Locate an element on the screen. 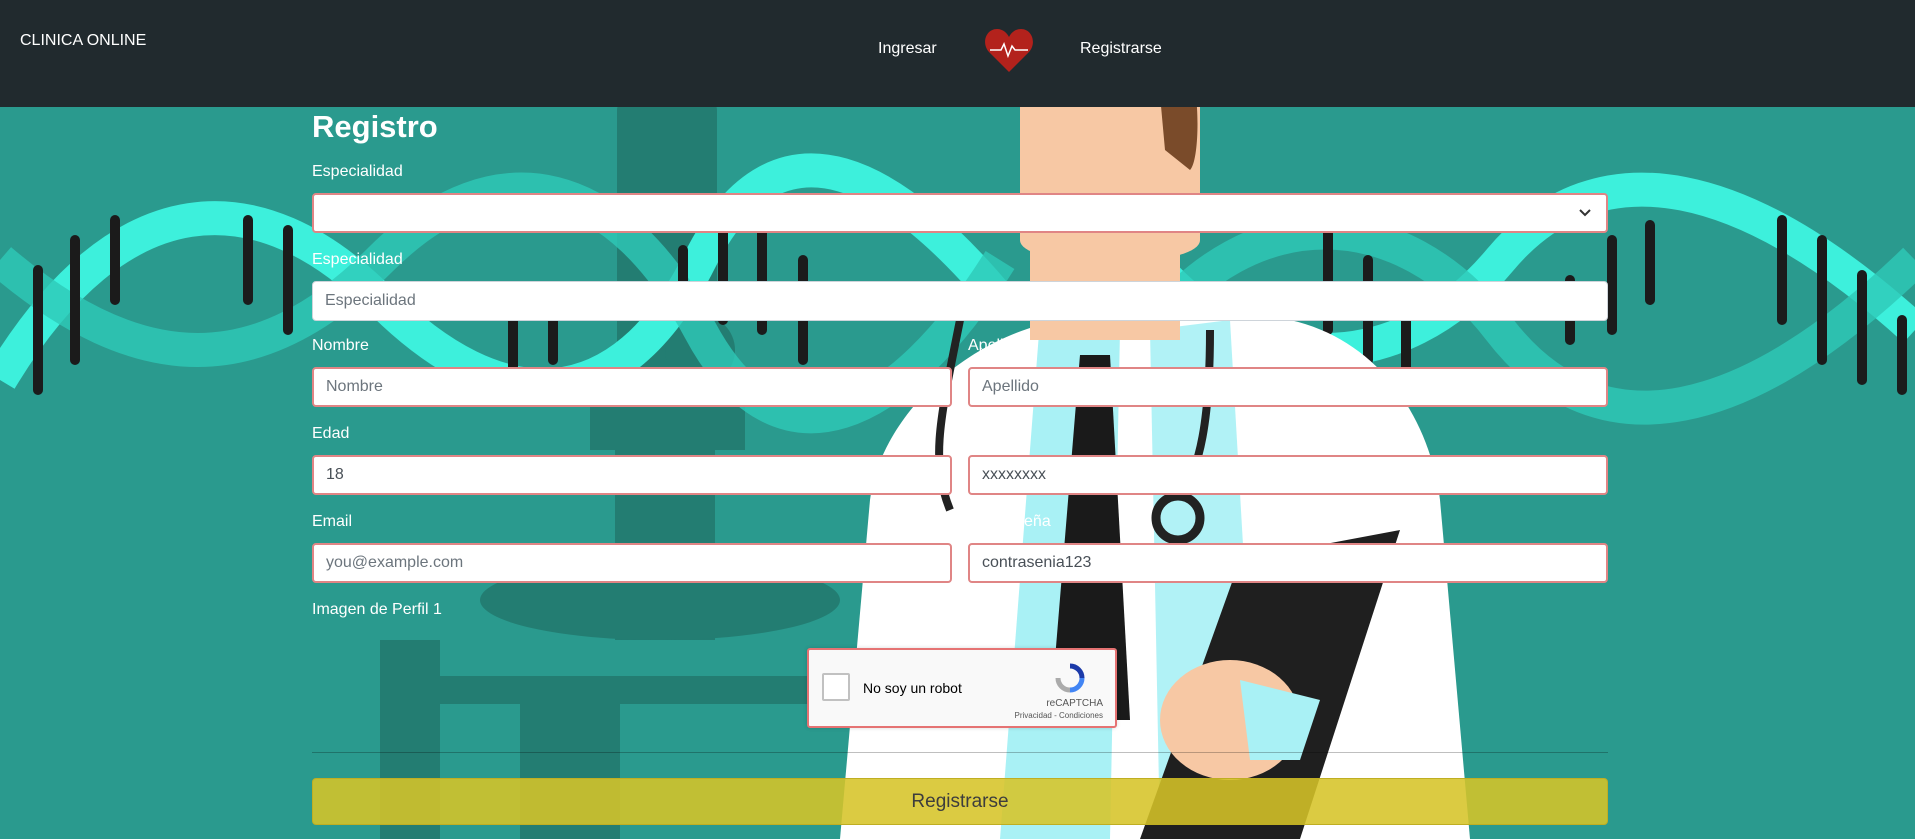 This screenshot has height=839, width=1915. nombre-label: Nombre is located at coordinates (340, 345).